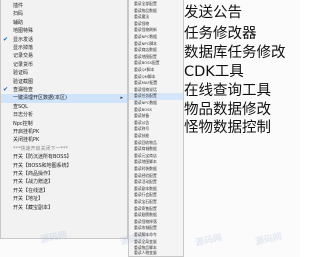 Image resolution: width=320 pixels, height=257 pixels. I want to click on submenu-item: 重读BOSS配置, so click(156, 63).